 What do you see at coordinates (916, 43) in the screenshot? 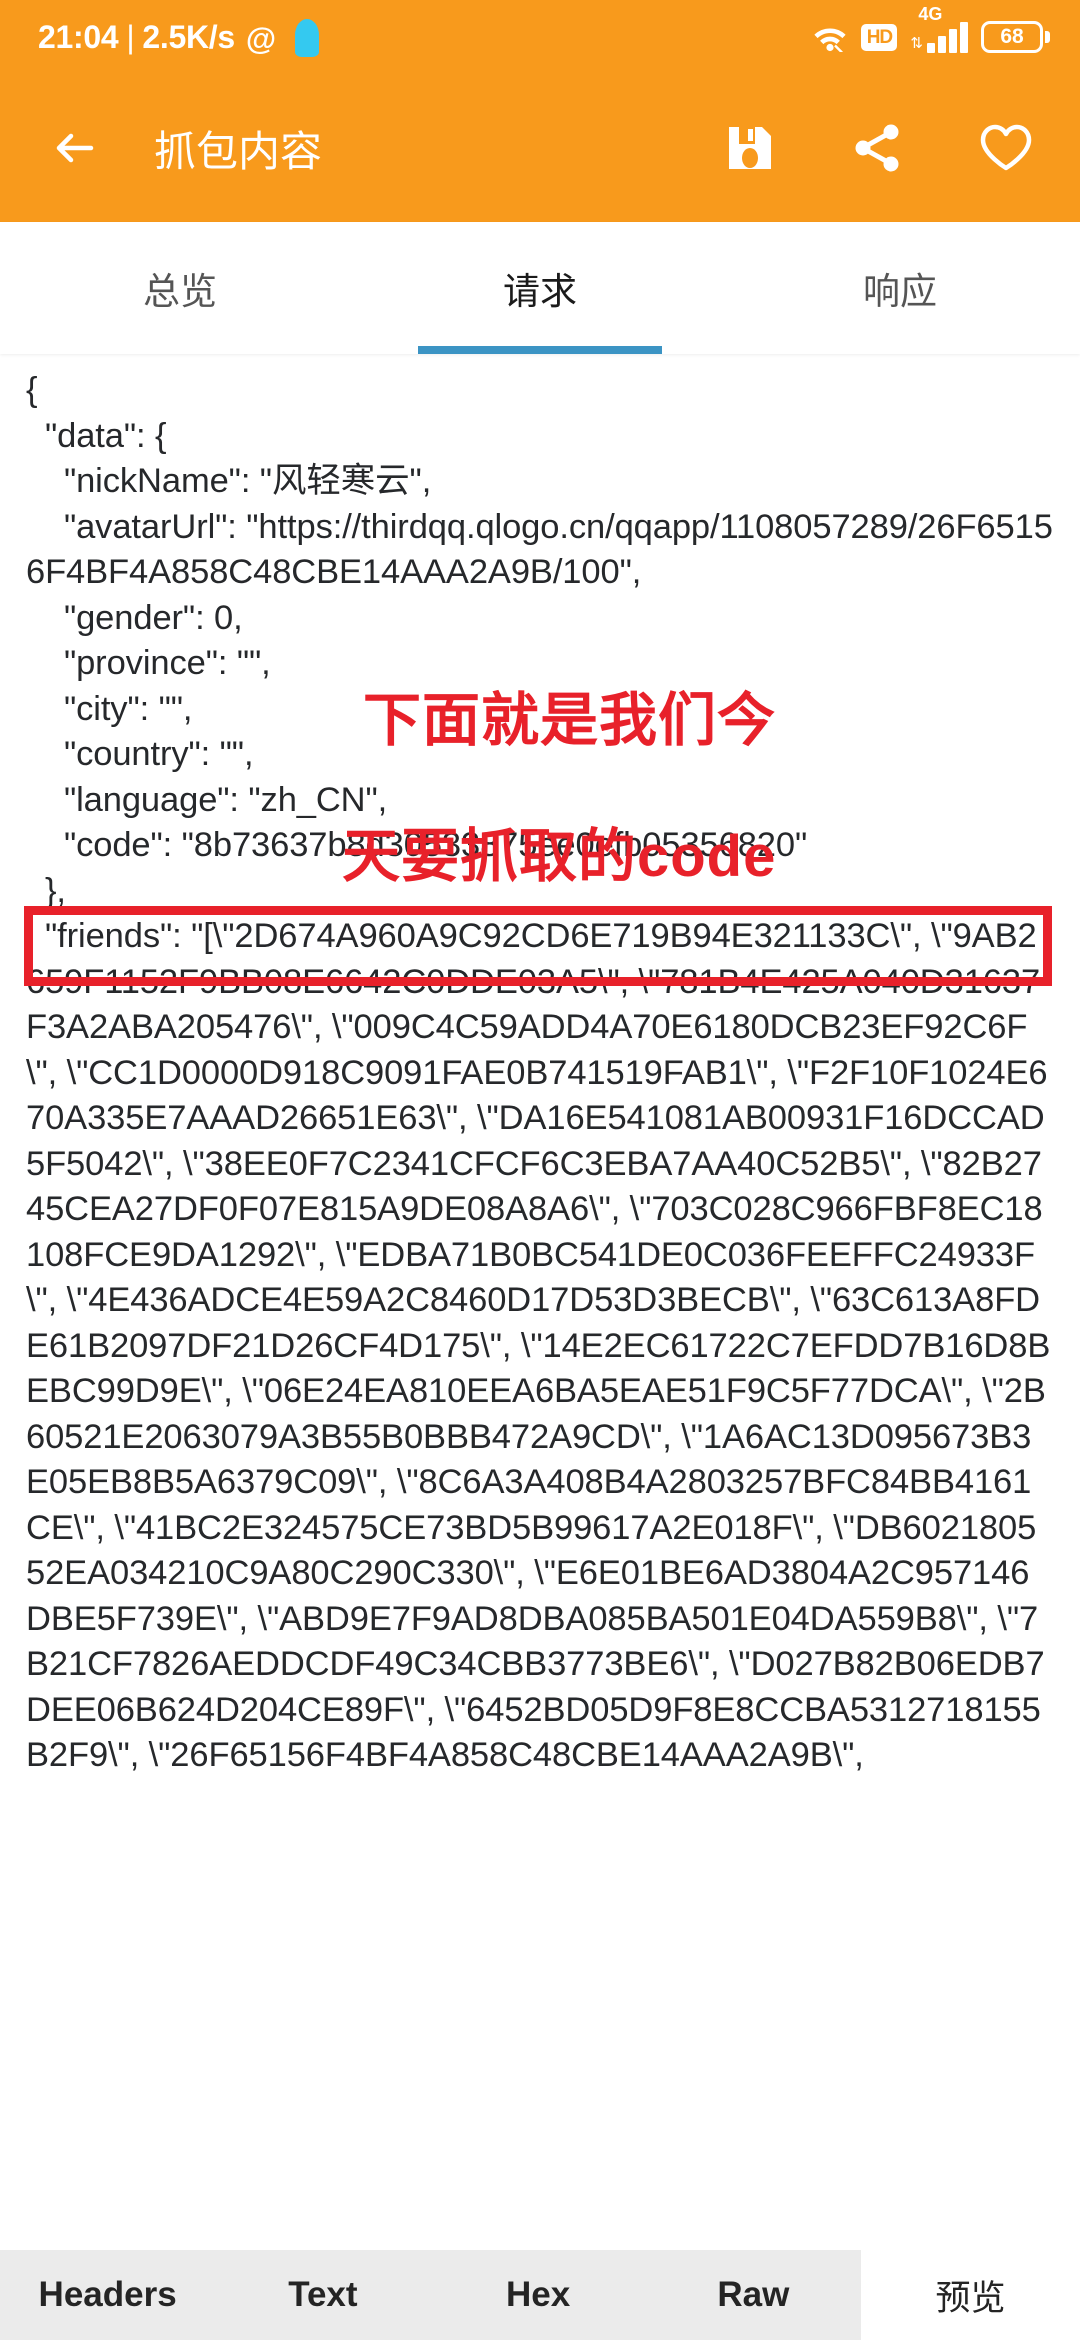
I see `data-updown-icon: ⇅` at bounding box center [916, 43].